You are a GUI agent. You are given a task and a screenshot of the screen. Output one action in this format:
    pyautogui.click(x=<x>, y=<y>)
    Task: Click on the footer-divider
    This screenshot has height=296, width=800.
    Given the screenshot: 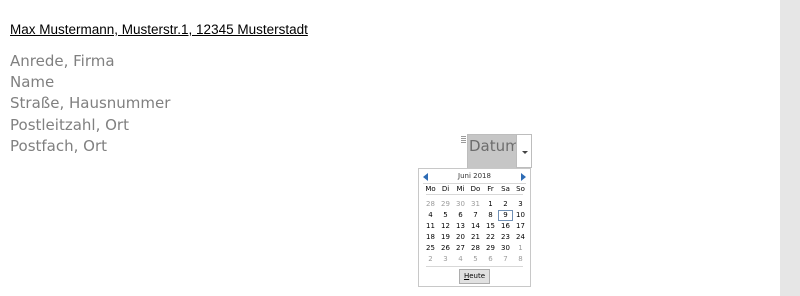 What is the action you would take?
    pyautogui.click(x=474, y=266)
    